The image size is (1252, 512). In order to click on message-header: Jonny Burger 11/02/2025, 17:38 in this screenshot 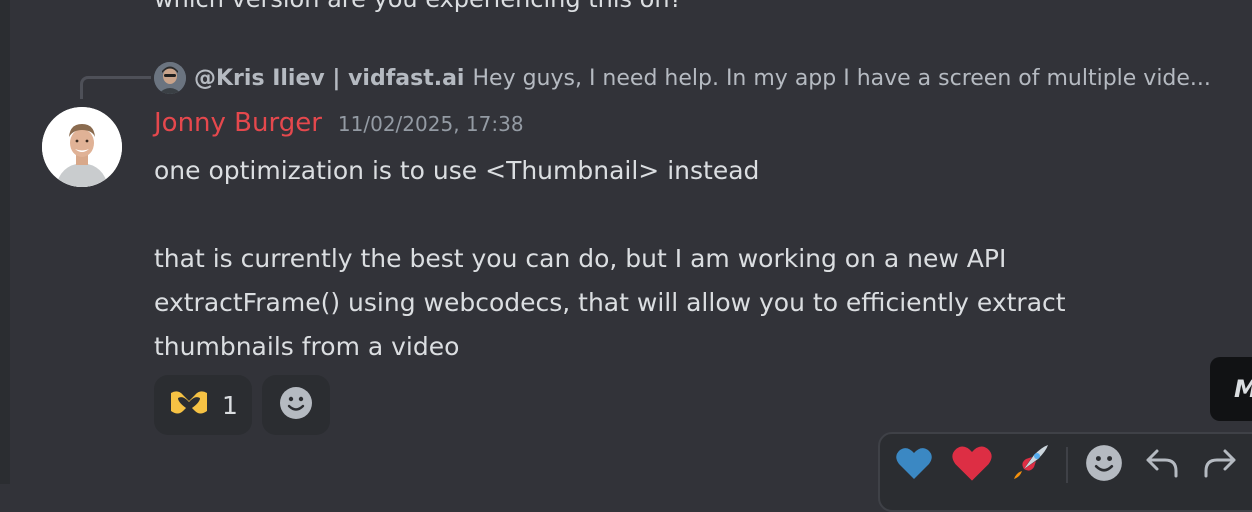, I will do `click(339, 126)`.